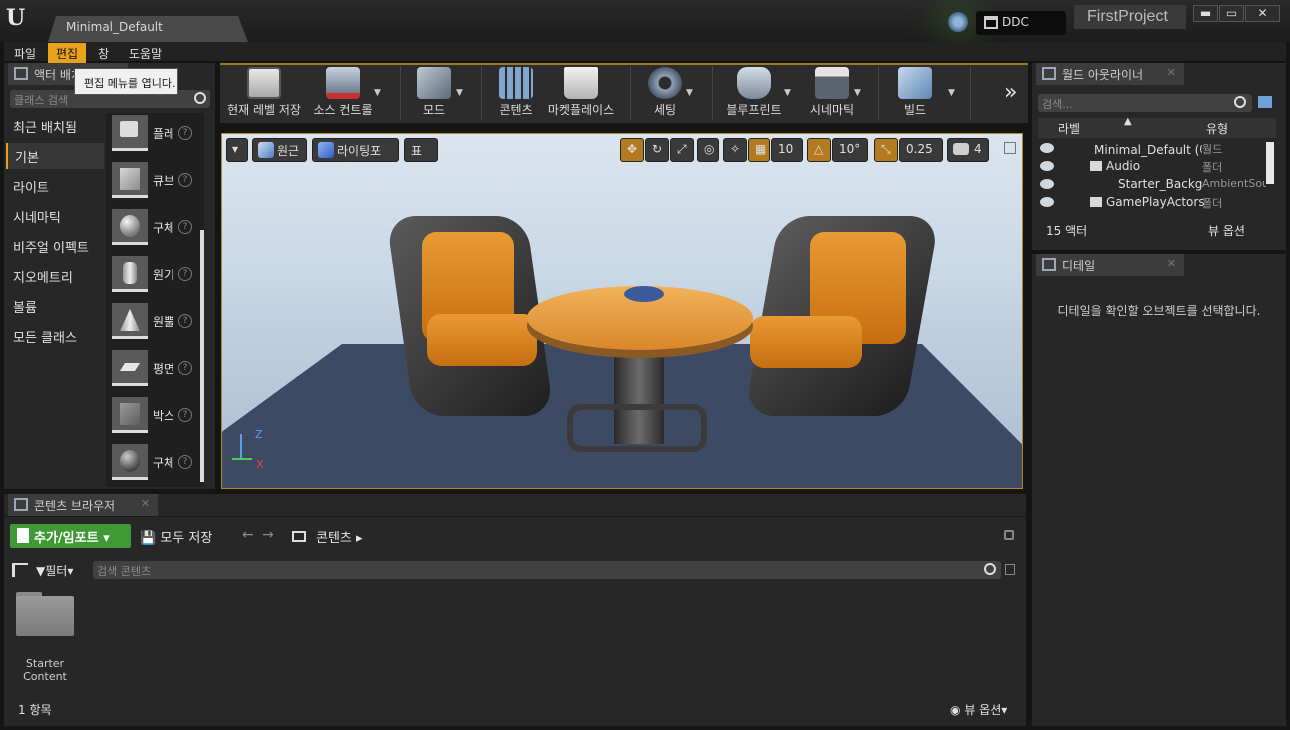 Image resolution: width=1290 pixels, height=730 pixels. I want to click on actor-item-box-trigger: 박스 트리거?, so click(156, 417).